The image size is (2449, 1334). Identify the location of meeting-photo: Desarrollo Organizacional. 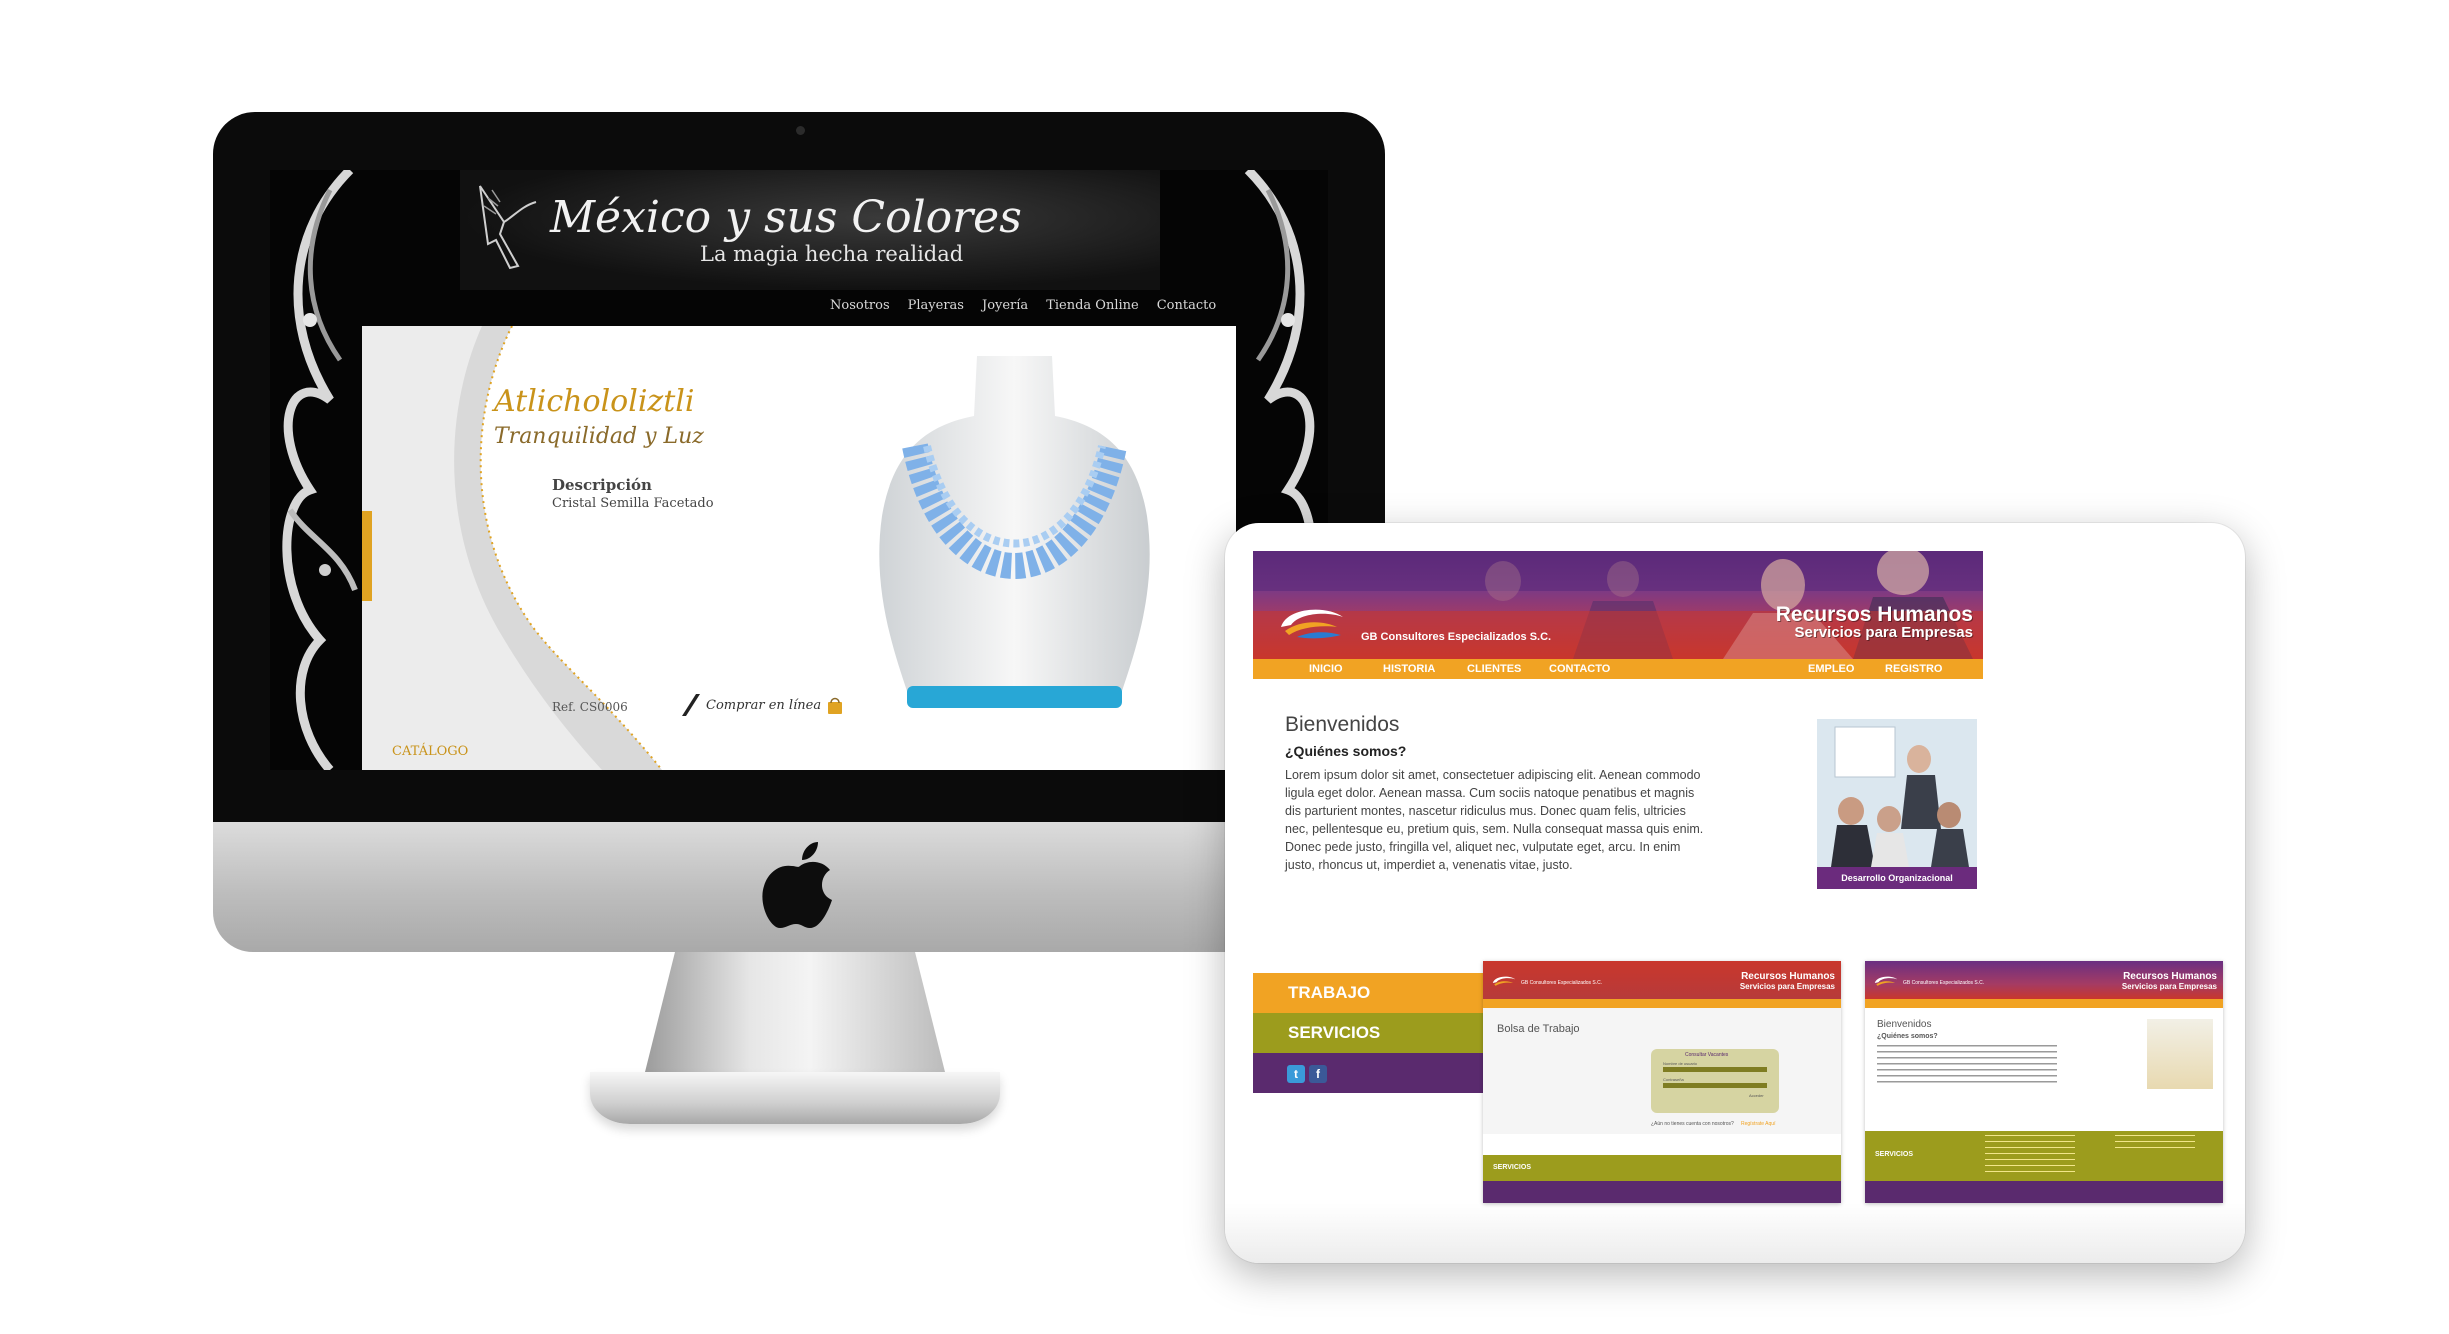
(1897, 804).